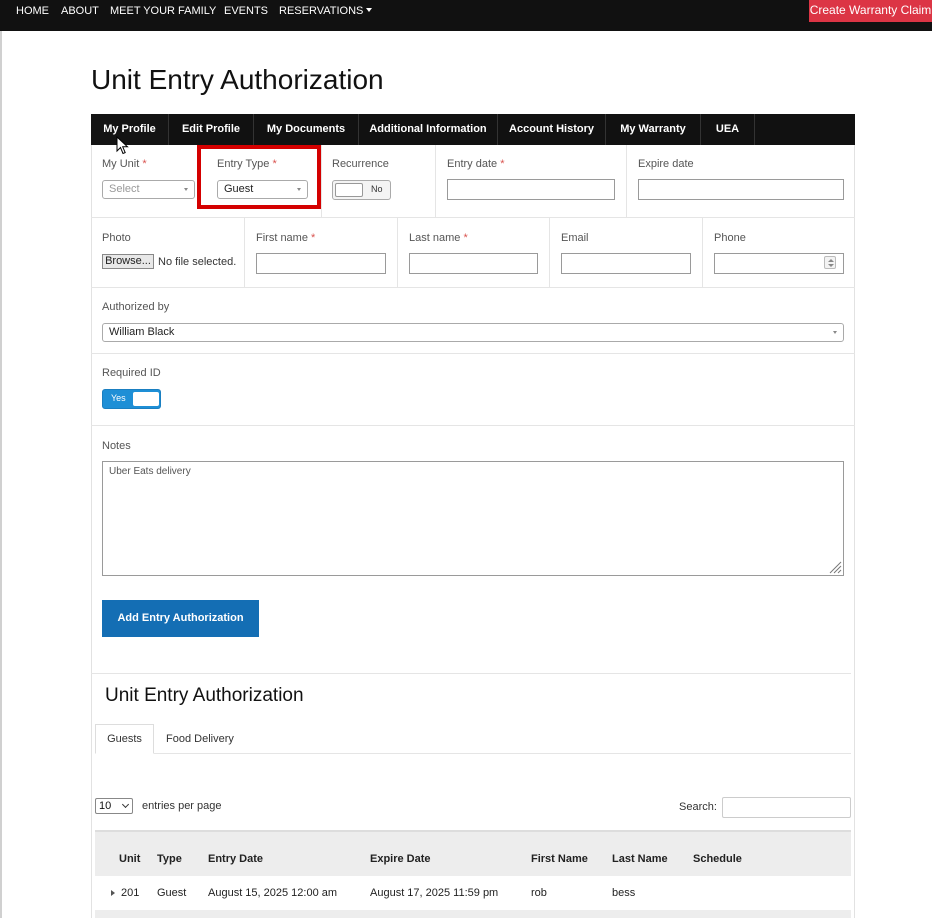 The height and width of the screenshot is (918, 932). Describe the element at coordinates (473, 753) in the screenshot. I see `subtab-baseline` at that location.